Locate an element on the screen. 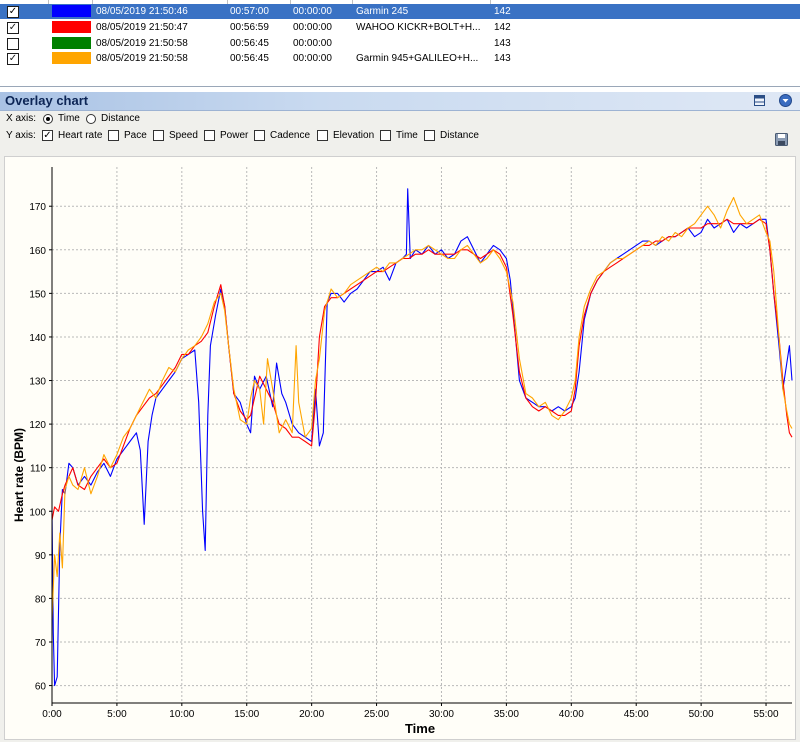 Image resolution: width=800 pixels, height=742 pixels. y-tick-label: 140 is located at coordinates (37, 338).